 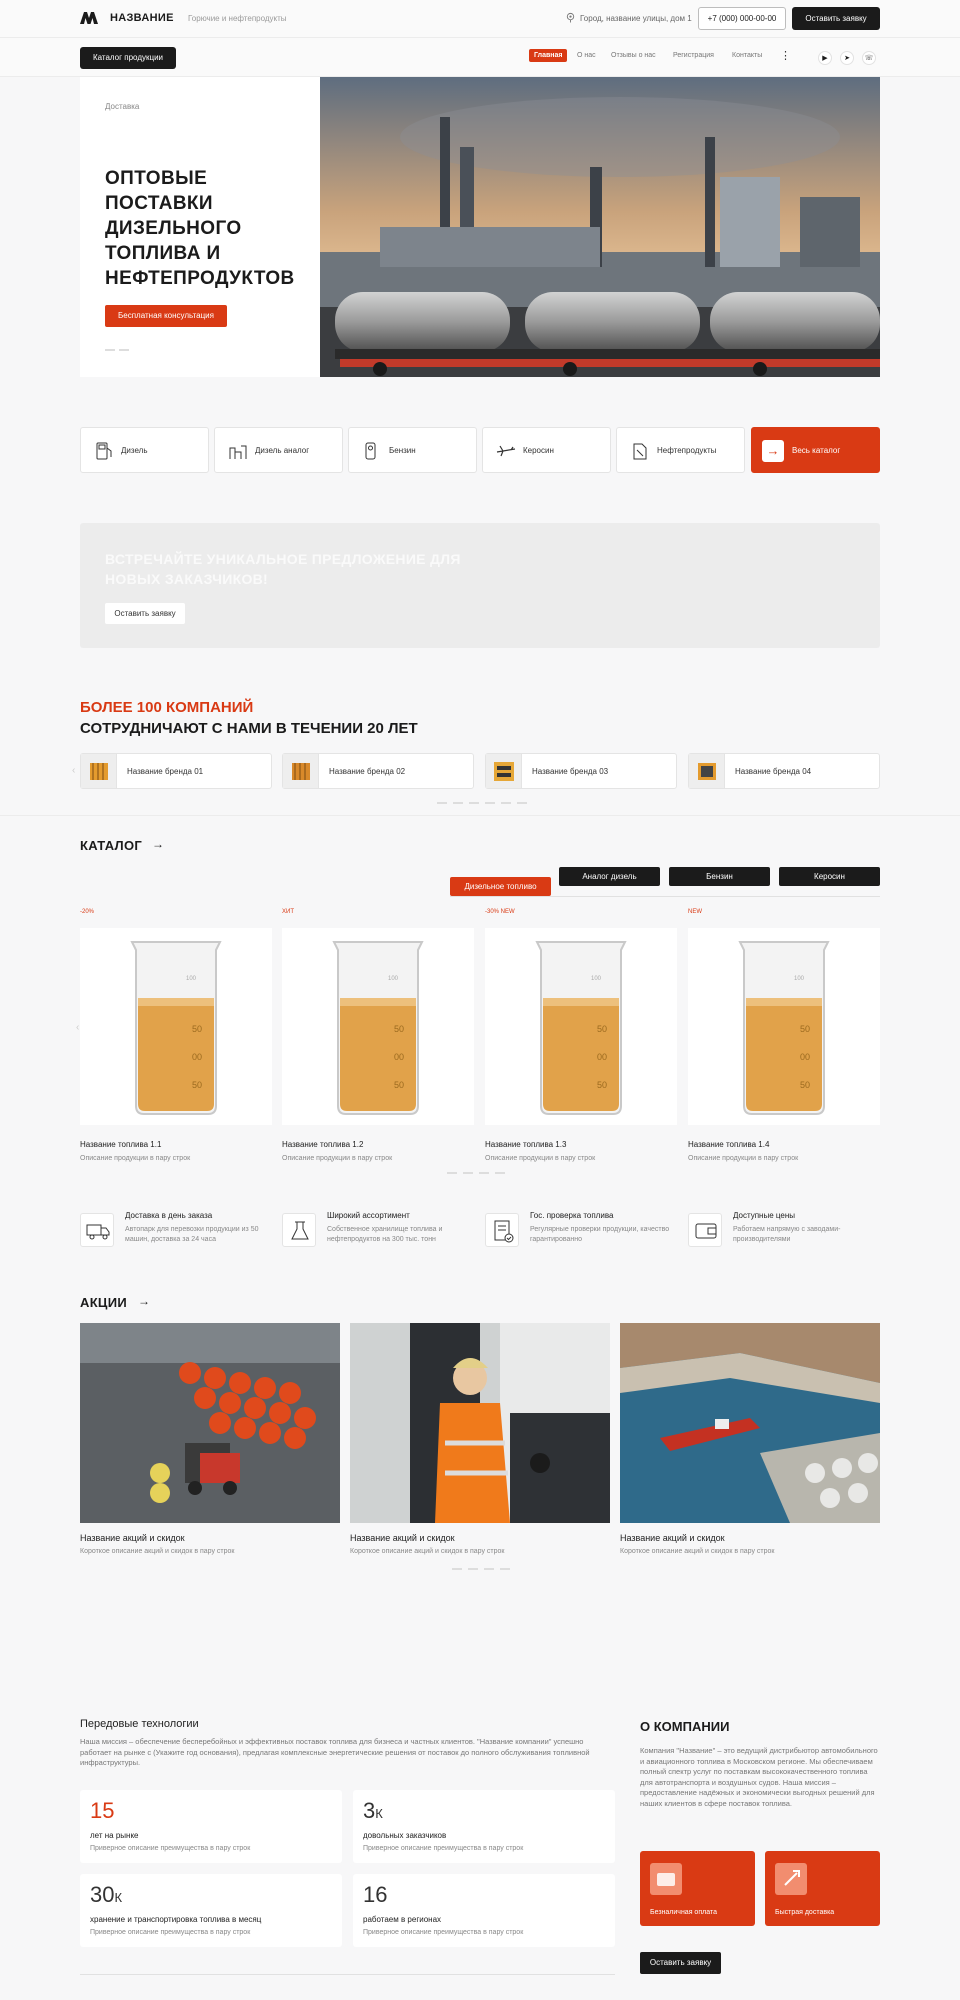 I want to click on canister-icon, so click(x=640, y=451).